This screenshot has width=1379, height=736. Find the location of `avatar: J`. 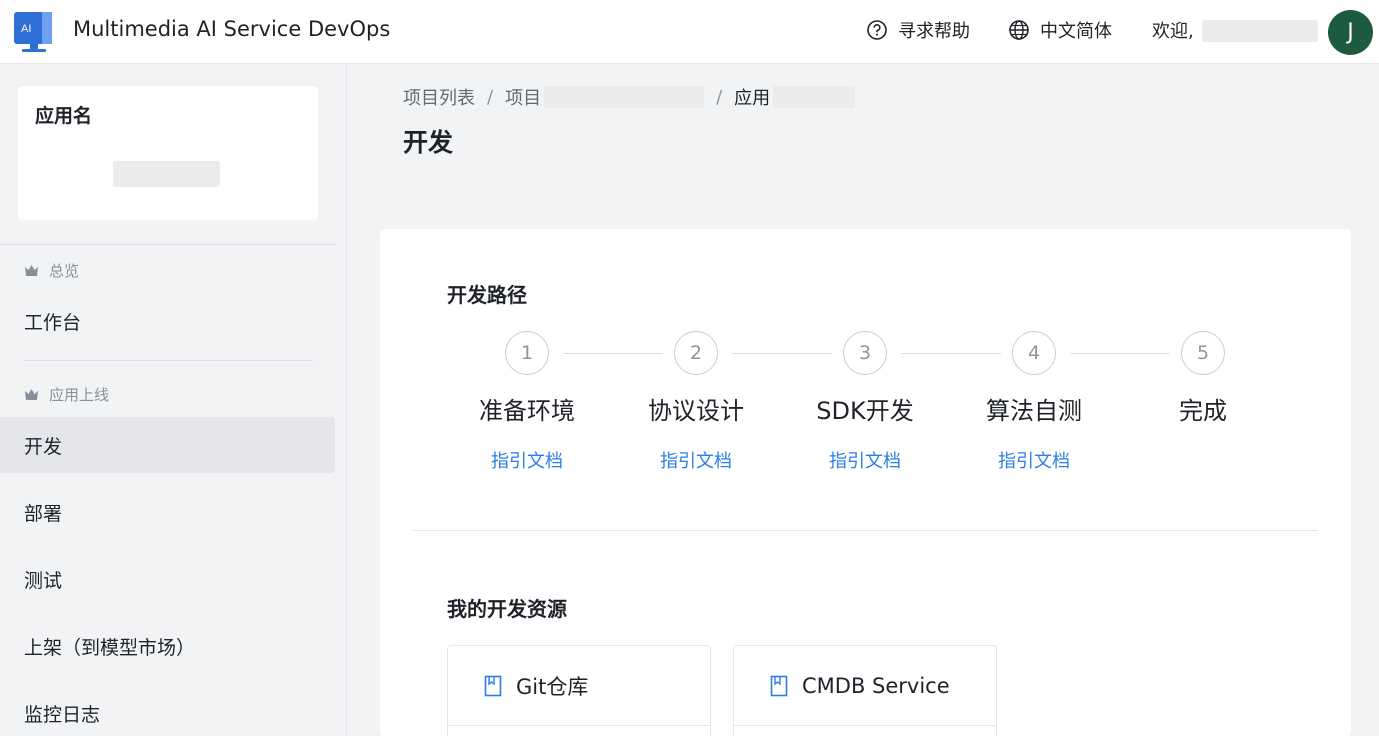

avatar: J is located at coordinates (1350, 32).